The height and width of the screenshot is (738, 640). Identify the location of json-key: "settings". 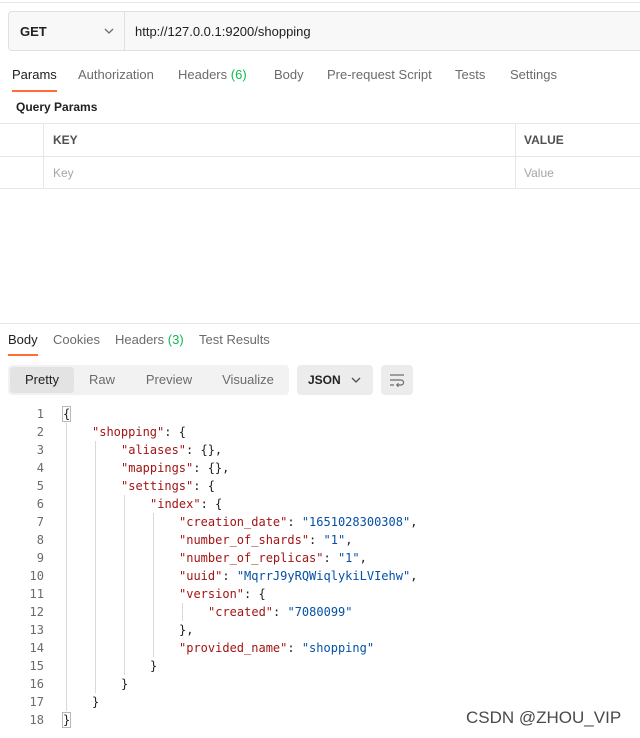
(157, 486).